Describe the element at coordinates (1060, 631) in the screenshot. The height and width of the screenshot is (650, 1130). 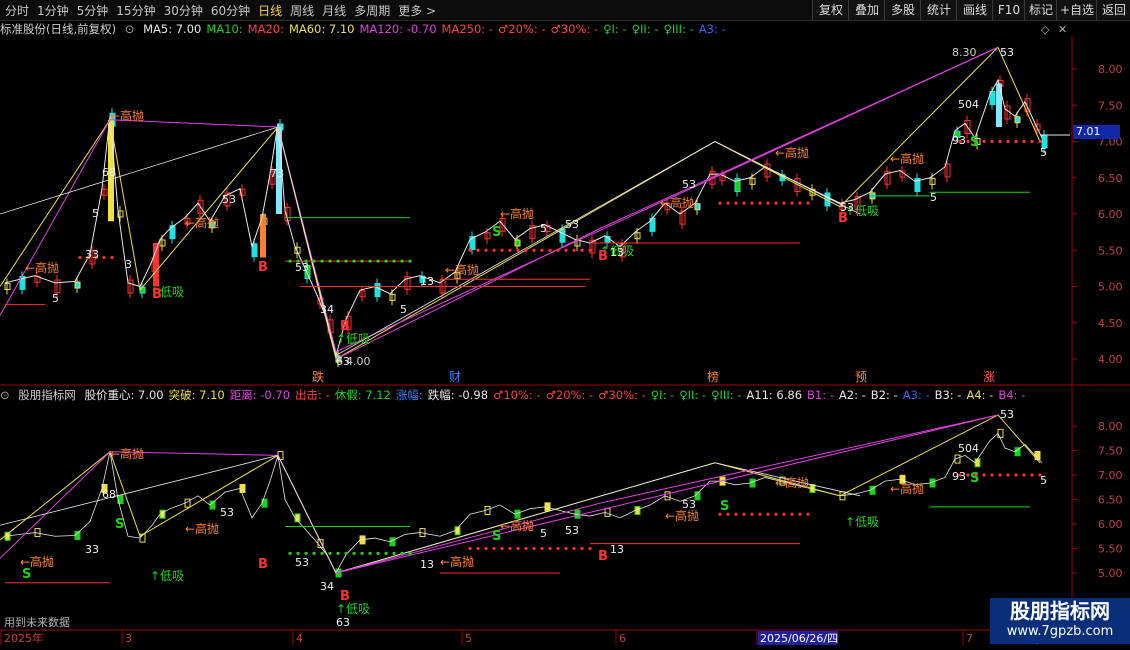
I see `logo-url: www.7gpzb.com` at that location.